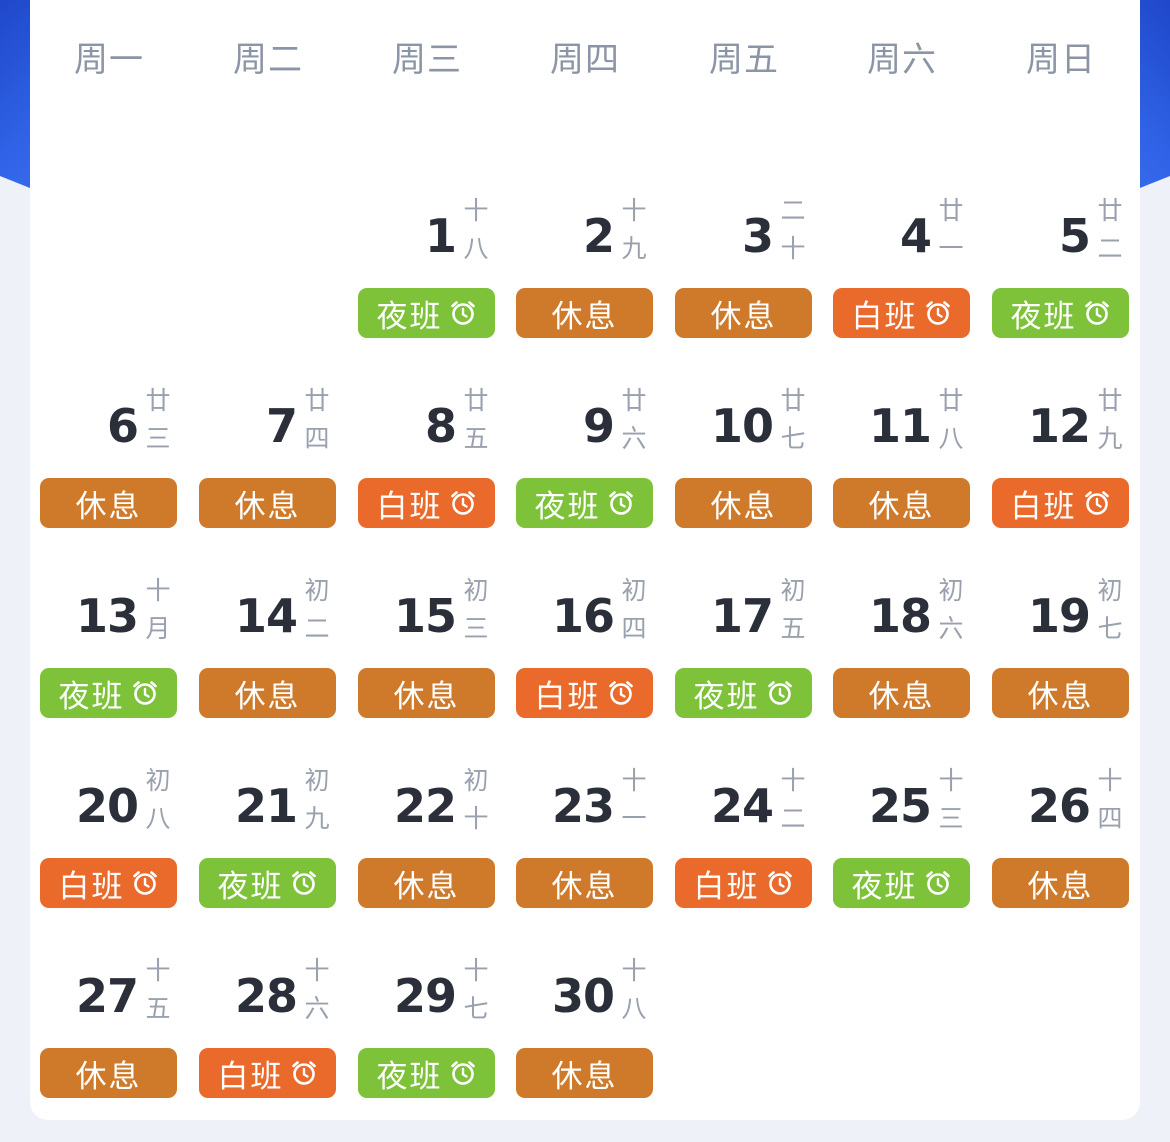 The width and height of the screenshot is (1170, 1142). I want to click on lunar-date: 初三, so click(476, 610).